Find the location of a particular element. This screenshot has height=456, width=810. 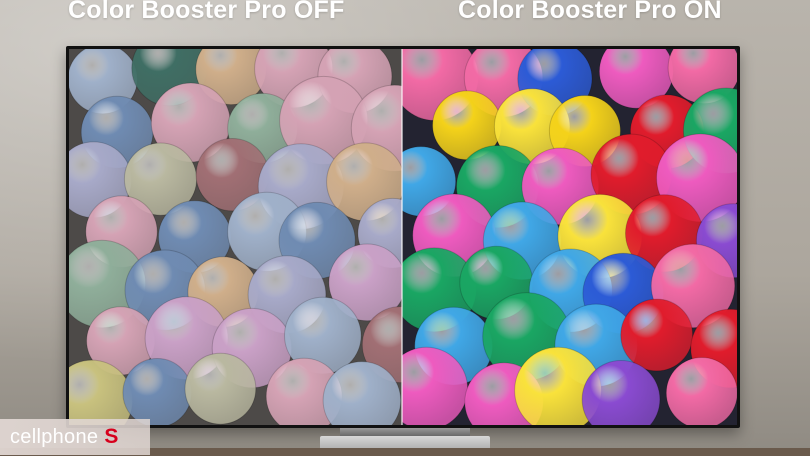

split-divider is located at coordinates (402, 237).